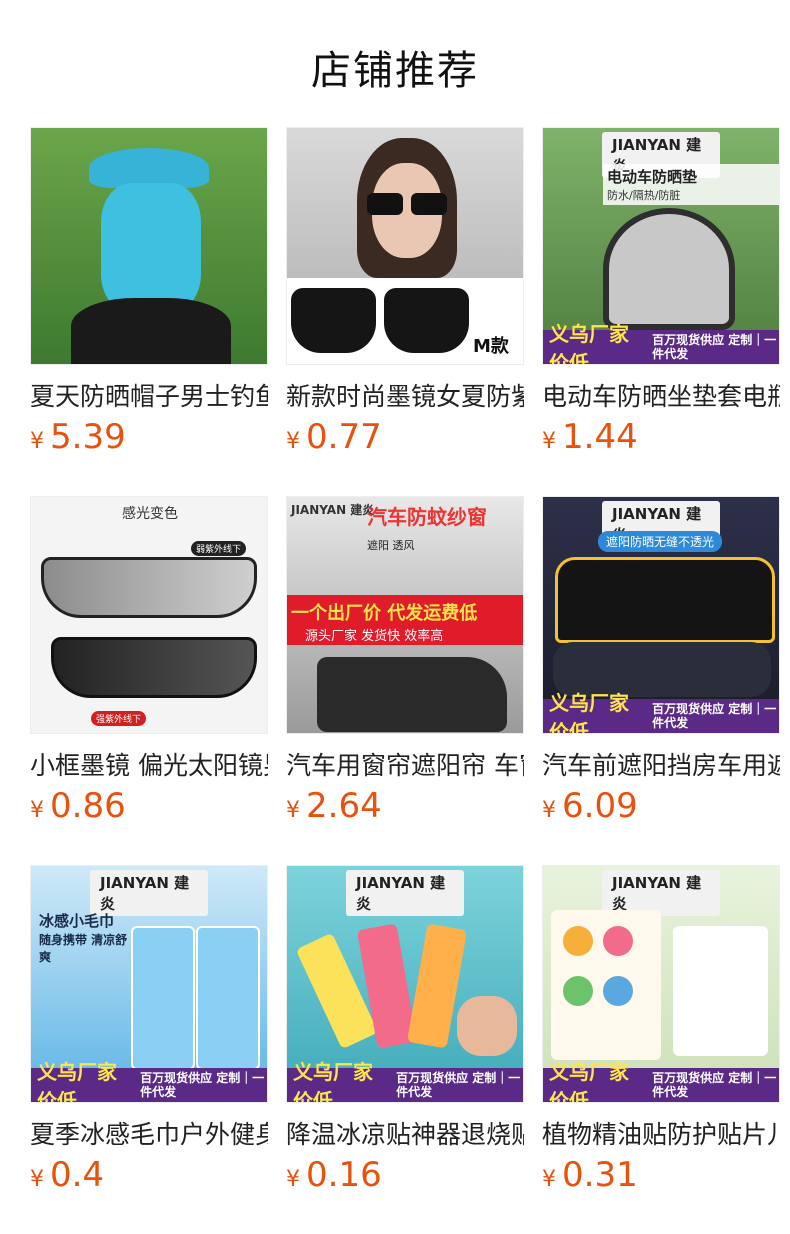 The height and width of the screenshot is (1234, 790). I want to click on product-name: 汽车用窗帘遮阳帘 车窗, so click(405, 764).